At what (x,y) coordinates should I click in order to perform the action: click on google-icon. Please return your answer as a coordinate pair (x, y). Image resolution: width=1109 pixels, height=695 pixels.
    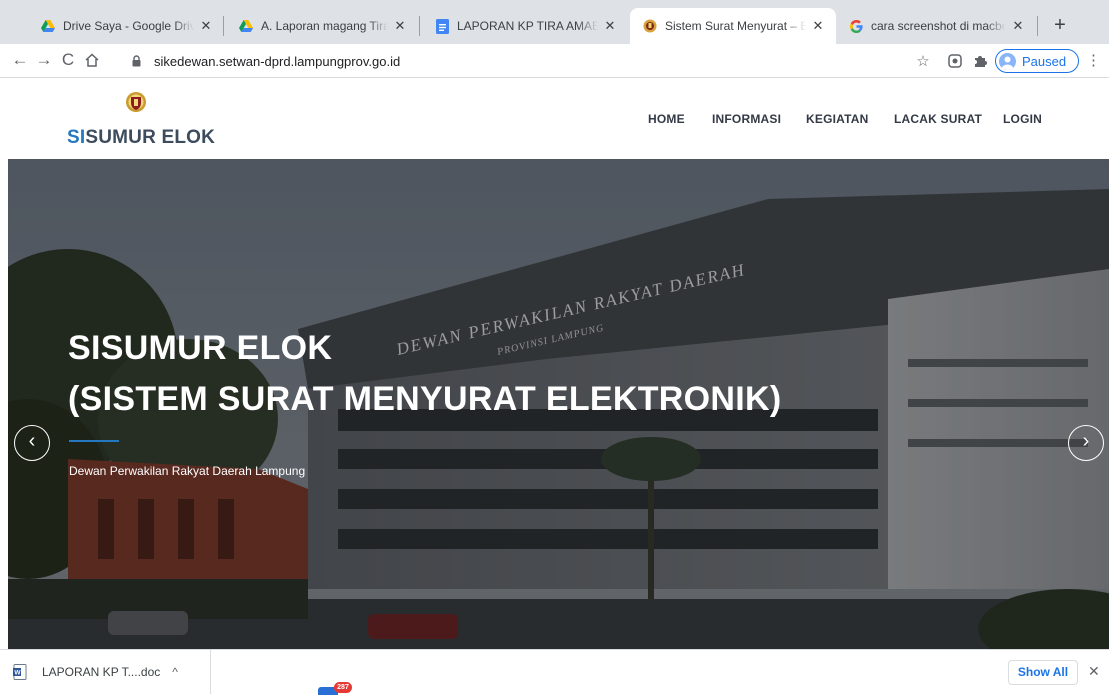
    Looking at the image, I should click on (856, 26).